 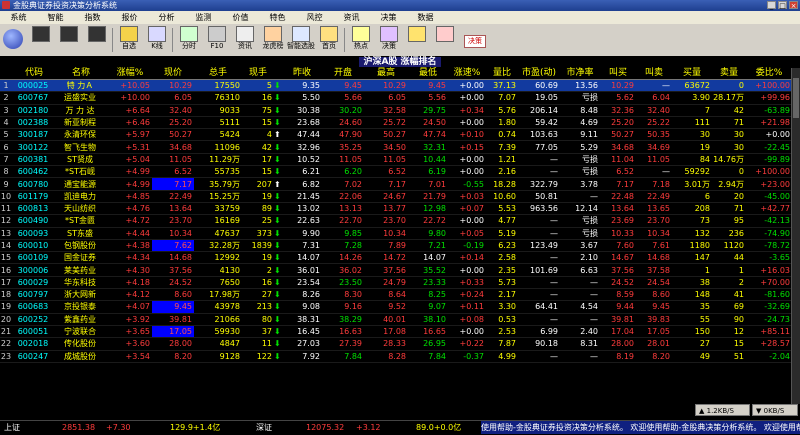 What do you see at coordinates (203, 17) in the screenshot?
I see `menu-item-5: 监测` at bounding box center [203, 17].